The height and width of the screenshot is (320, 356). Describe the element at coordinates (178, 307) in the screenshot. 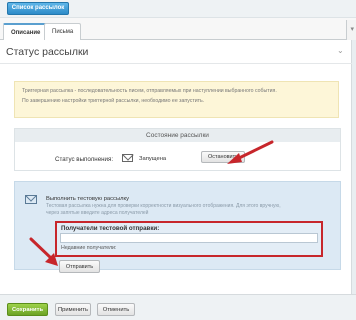

I see `footer-bar: Сохранить Применить Отменить` at that location.